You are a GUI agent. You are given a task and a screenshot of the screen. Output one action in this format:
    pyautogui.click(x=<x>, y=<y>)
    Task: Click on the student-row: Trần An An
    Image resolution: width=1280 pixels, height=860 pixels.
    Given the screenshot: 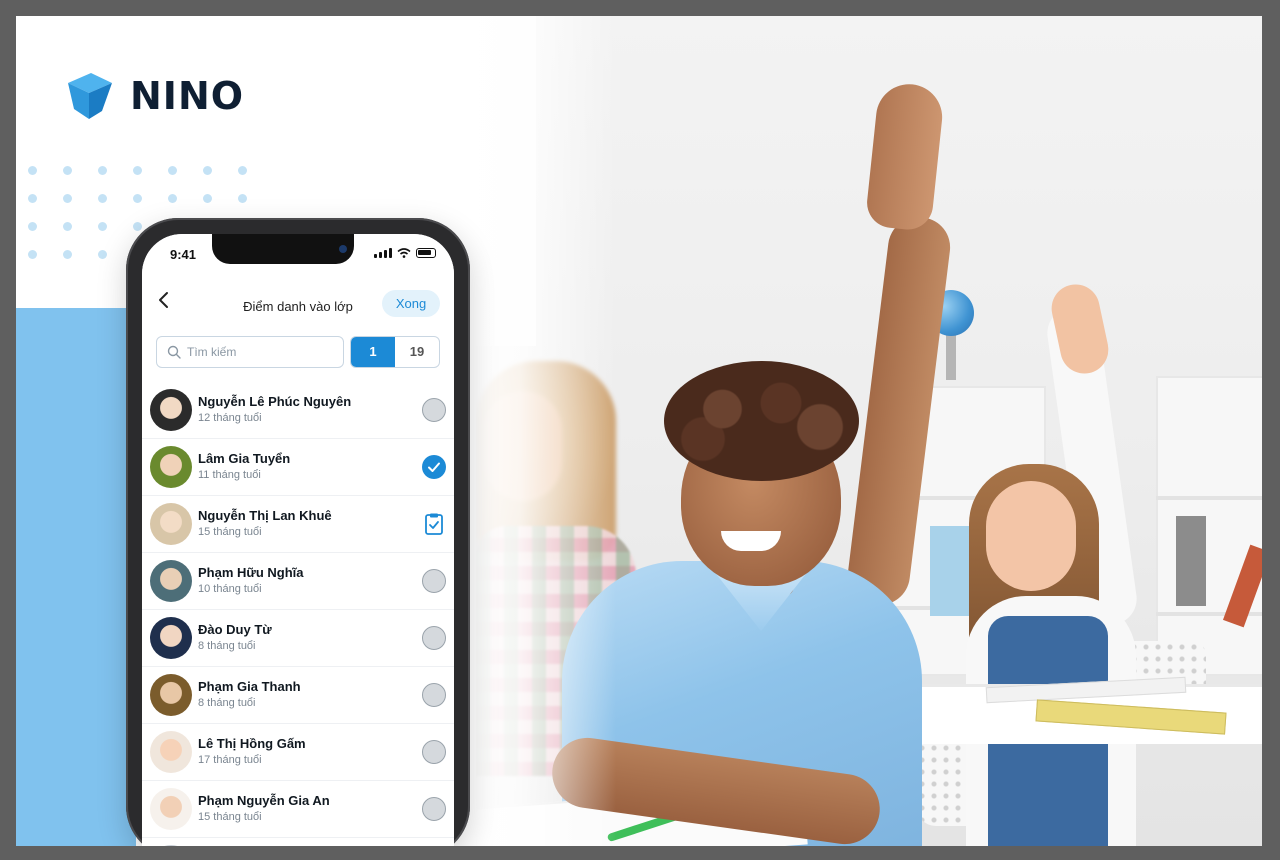 What is the action you would take?
    pyautogui.click(x=298, y=842)
    